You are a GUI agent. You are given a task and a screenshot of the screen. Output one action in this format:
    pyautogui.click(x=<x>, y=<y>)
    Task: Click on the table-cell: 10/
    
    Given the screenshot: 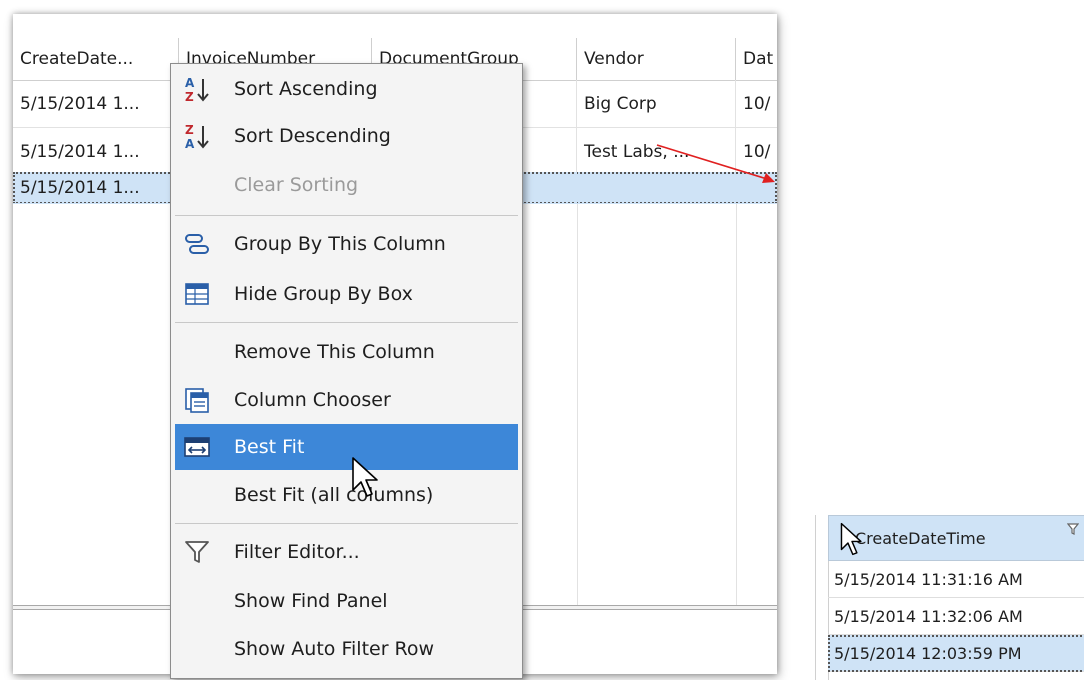 What is the action you would take?
    pyautogui.click(x=756, y=104)
    